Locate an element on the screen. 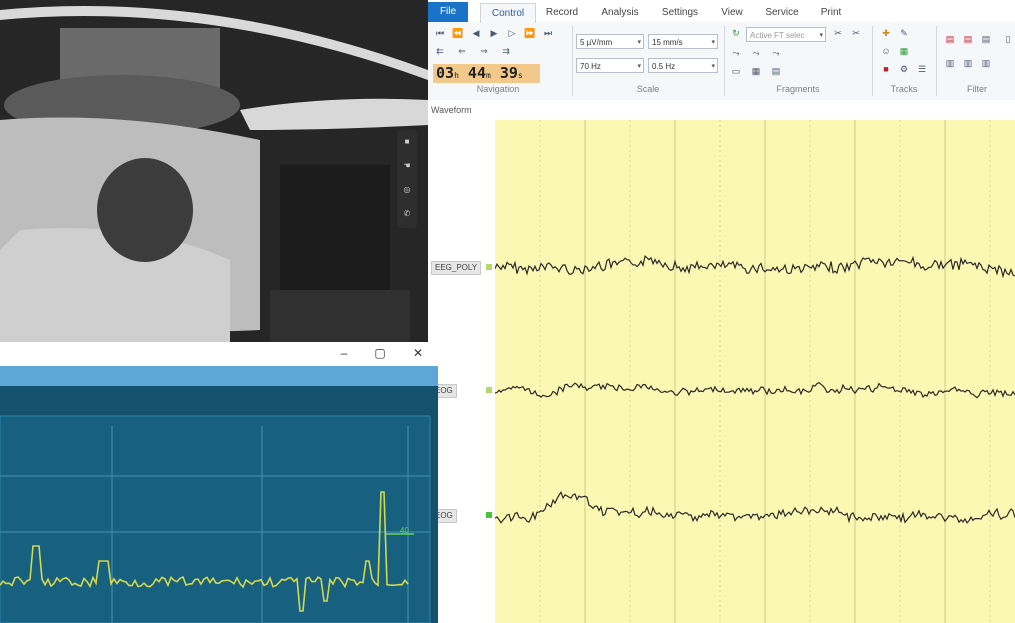  fragment-select: Active FT selec ▾ is located at coordinates (786, 34).